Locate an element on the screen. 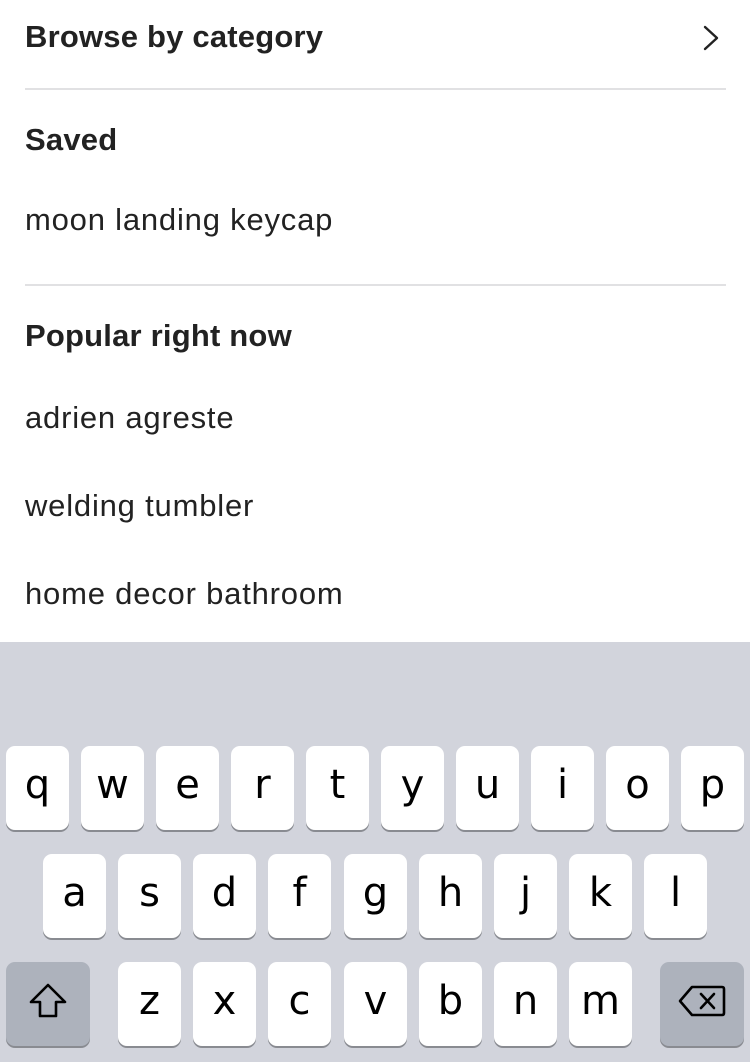  key-m: m is located at coordinates (600, 1004).